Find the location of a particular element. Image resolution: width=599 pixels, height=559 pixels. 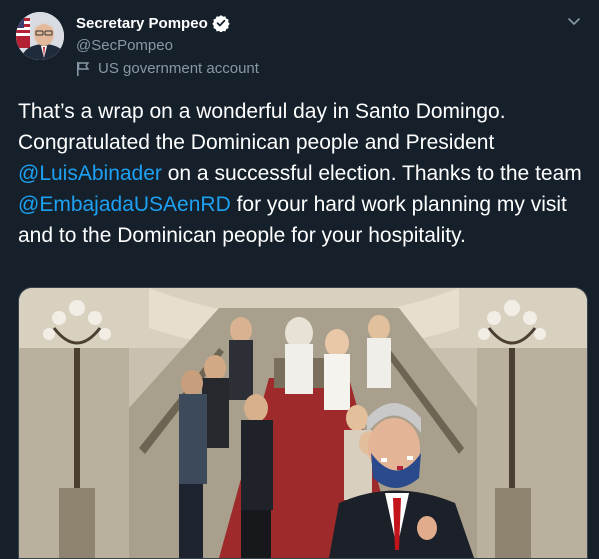

name-row: Secretary Pompeo is located at coordinates (153, 23).